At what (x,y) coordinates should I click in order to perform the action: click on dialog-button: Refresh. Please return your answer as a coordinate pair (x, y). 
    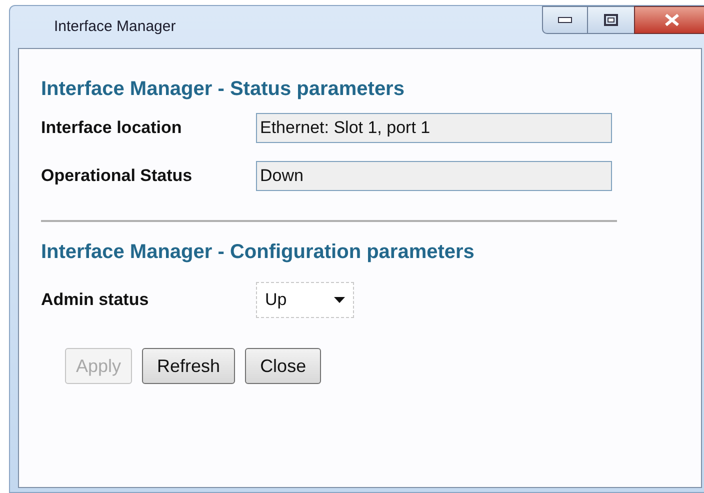
    Looking at the image, I should click on (189, 366).